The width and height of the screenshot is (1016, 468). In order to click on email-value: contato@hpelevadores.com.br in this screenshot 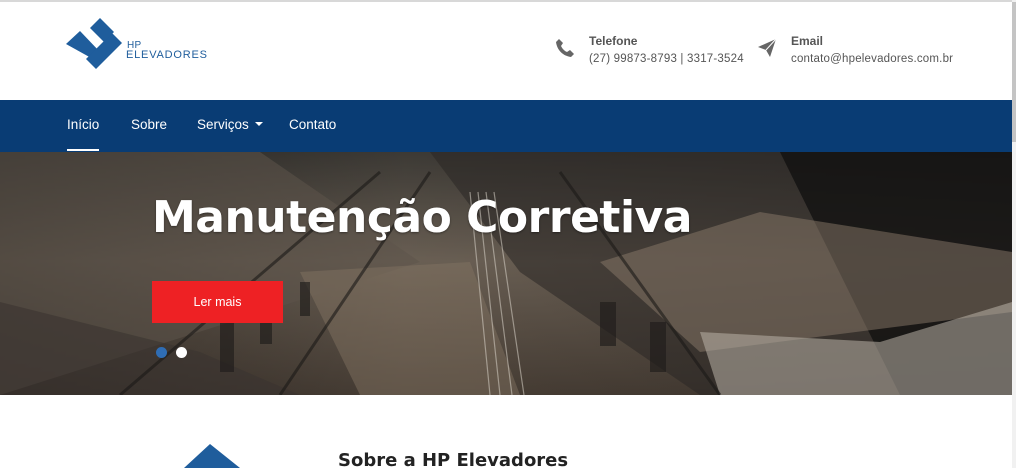, I will do `click(872, 59)`.